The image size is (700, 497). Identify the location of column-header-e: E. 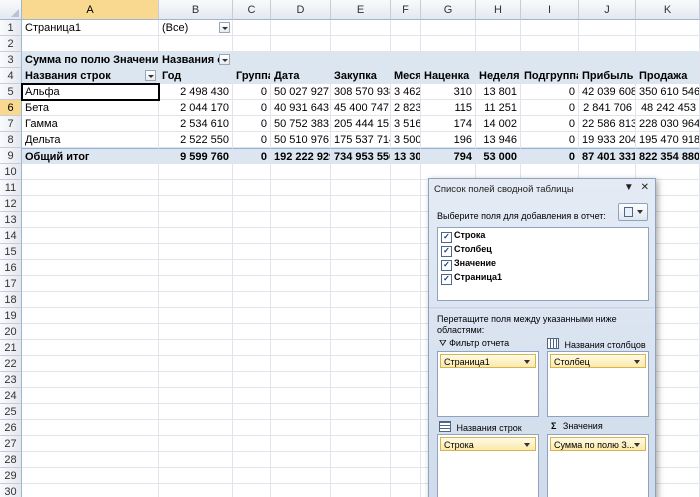
(361, 10).